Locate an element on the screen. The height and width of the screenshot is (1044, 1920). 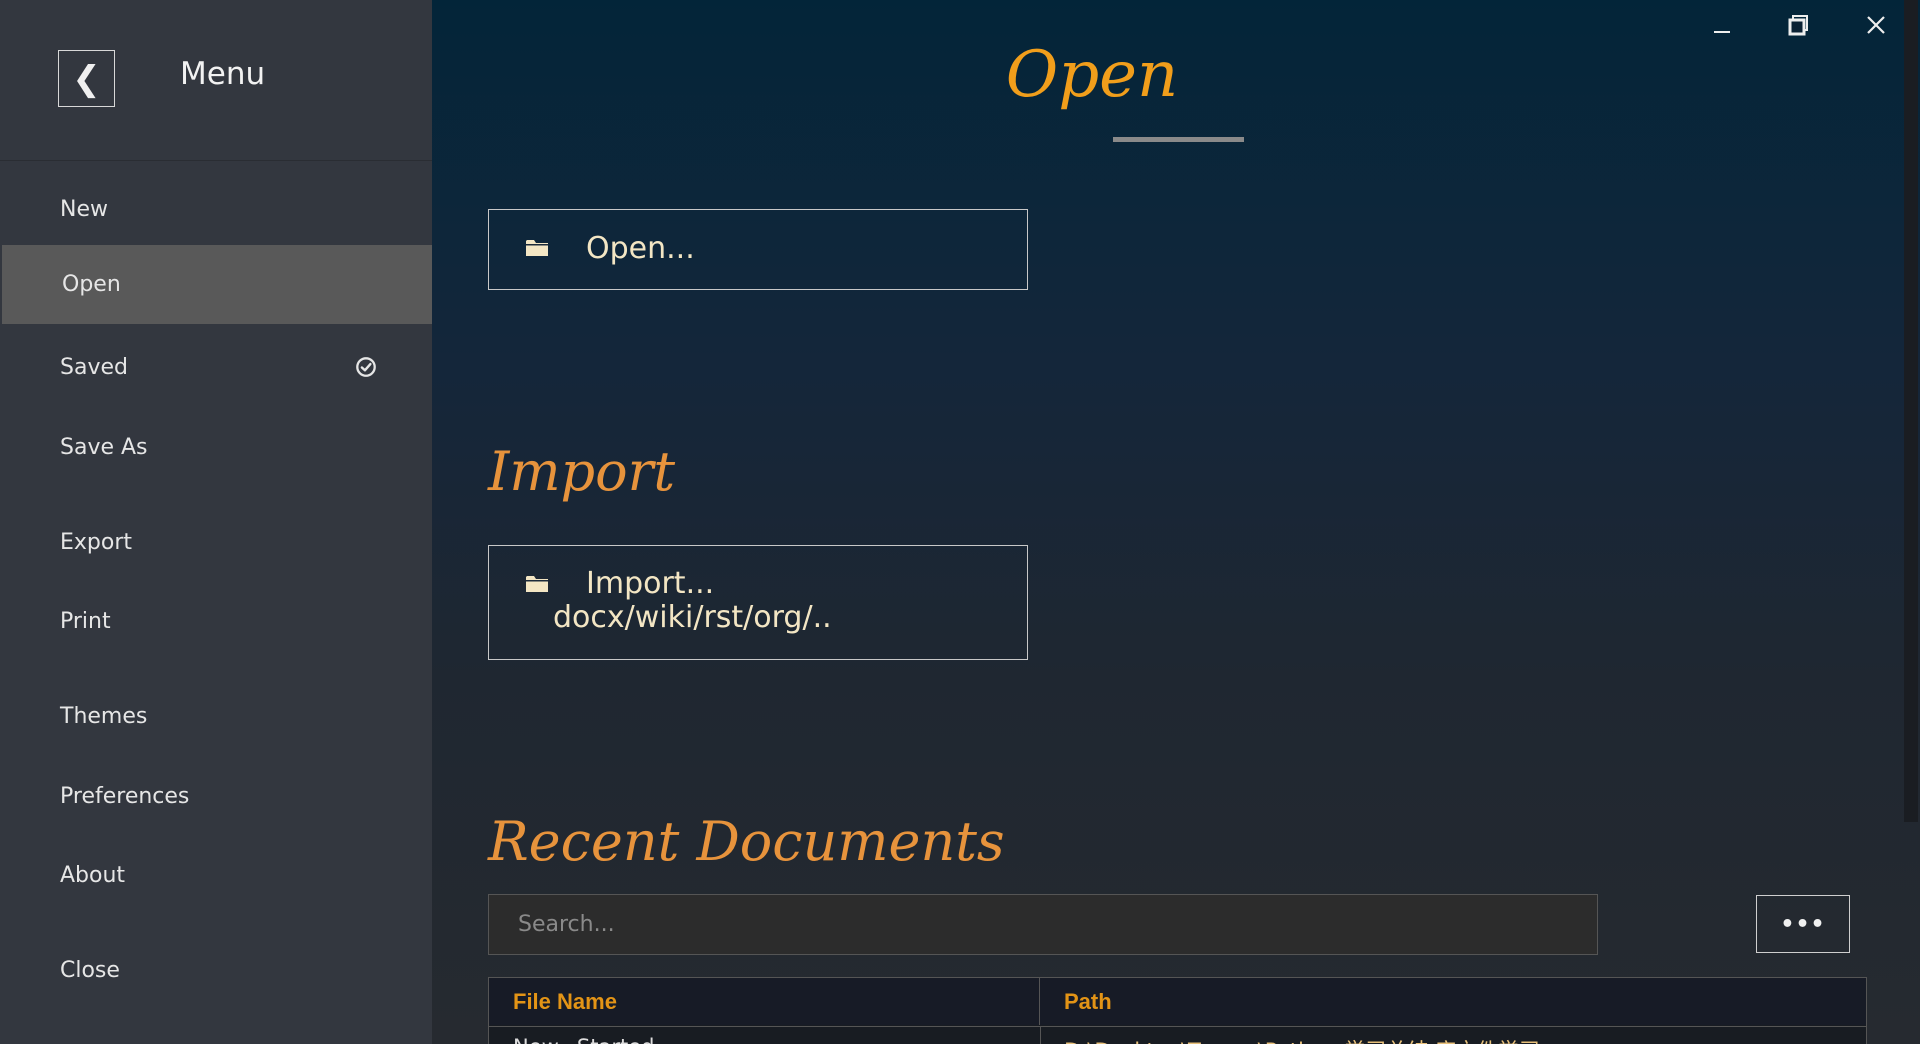
scrollbar is located at coordinates (1911, 411).